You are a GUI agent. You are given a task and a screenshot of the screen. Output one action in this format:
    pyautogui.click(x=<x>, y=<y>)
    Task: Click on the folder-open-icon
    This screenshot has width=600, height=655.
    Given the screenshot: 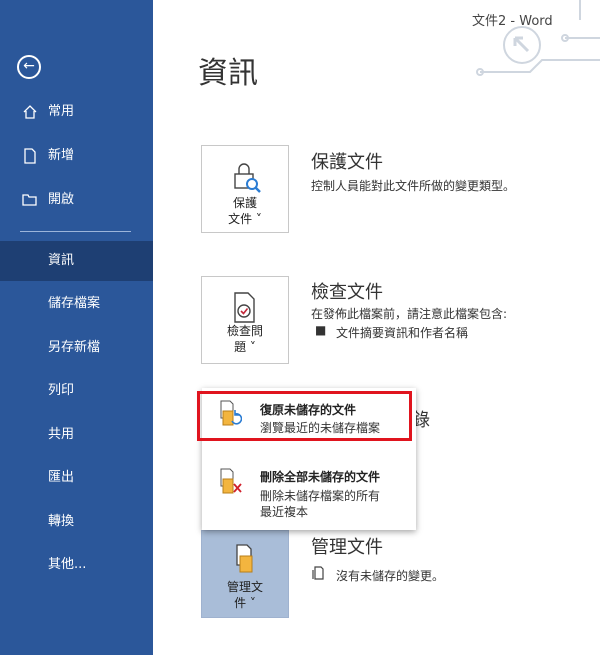 What is the action you would take?
    pyautogui.click(x=30, y=202)
    